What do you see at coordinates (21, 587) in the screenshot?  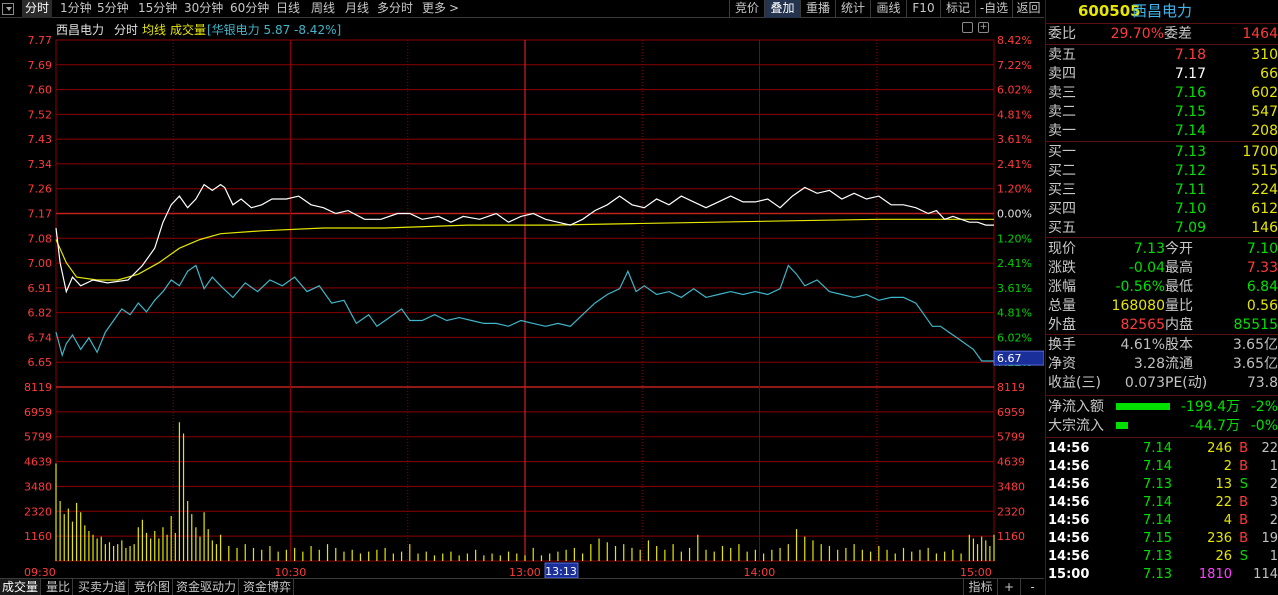 I see `indicator-tab-0: 成交量` at bounding box center [21, 587].